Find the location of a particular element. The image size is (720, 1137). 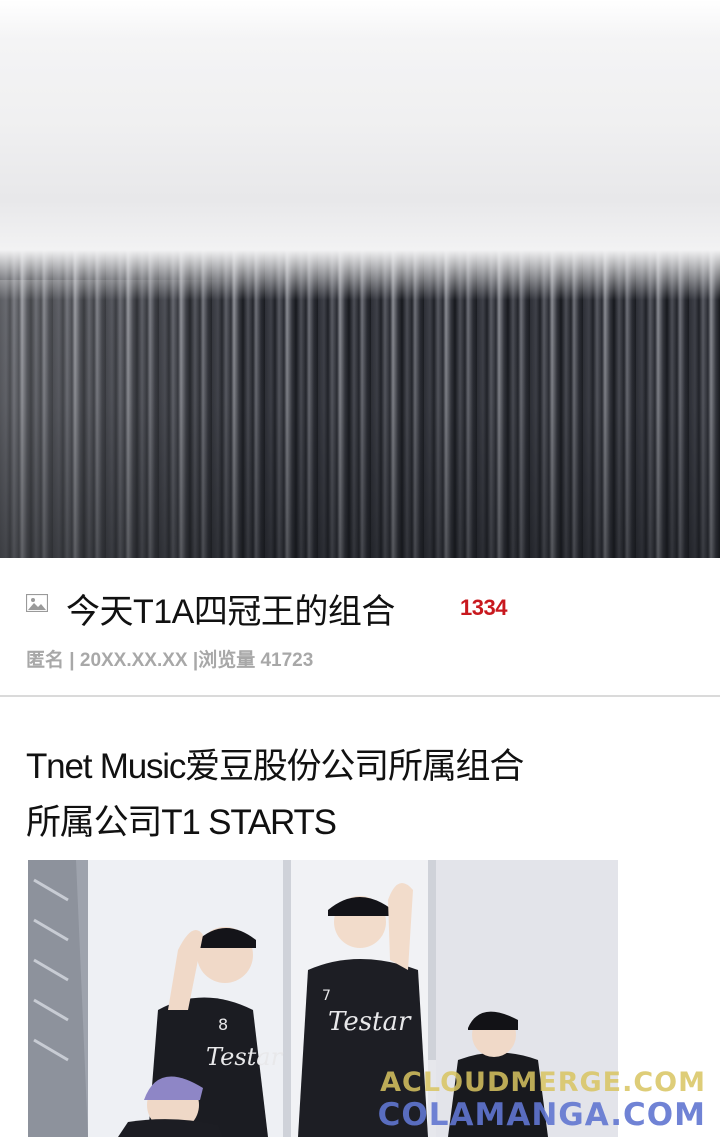

post-meta: 匿名 | 20XX.XX.XX |浏览量 41723 is located at coordinates (170, 660).